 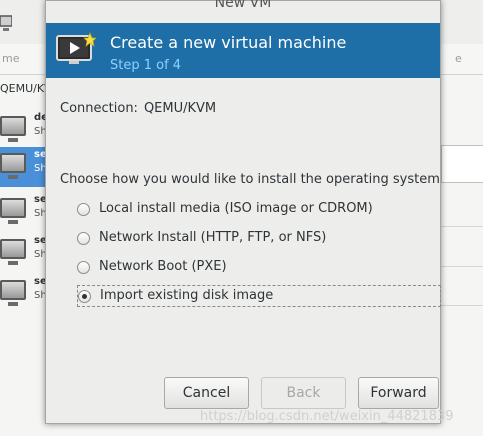 I want to click on radio-label: Import existing disk image, so click(x=186, y=295).